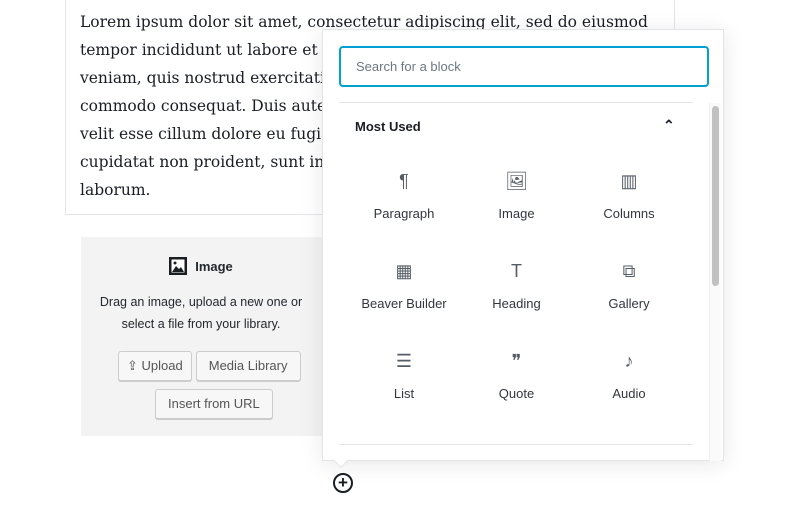 The image size is (796, 512). Describe the element at coordinates (388, 126) in the screenshot. I see `section-title: Most Used` at that location.